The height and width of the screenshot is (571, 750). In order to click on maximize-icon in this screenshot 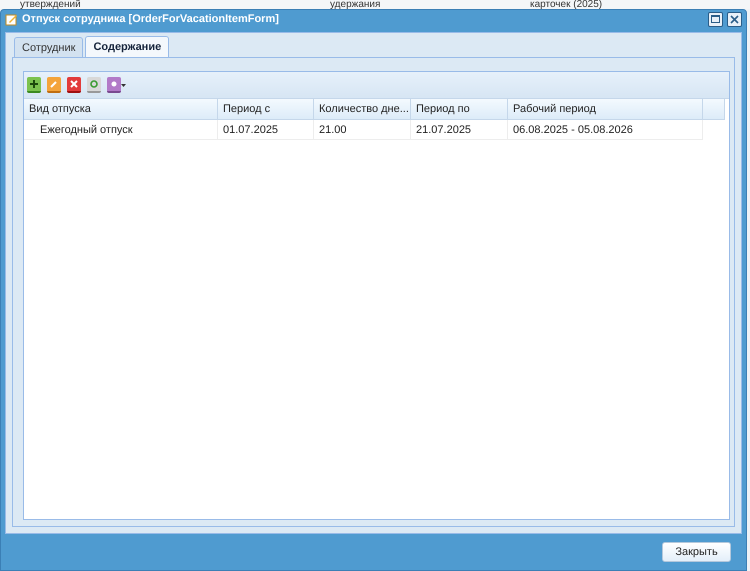, I will do `click(715, 19)`.